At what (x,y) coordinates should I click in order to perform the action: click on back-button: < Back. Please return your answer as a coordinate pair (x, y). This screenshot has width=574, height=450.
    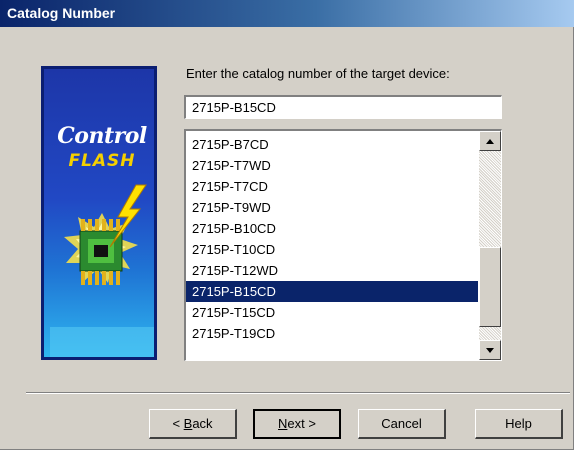
    Looking at the image, I should click on (193, 424).